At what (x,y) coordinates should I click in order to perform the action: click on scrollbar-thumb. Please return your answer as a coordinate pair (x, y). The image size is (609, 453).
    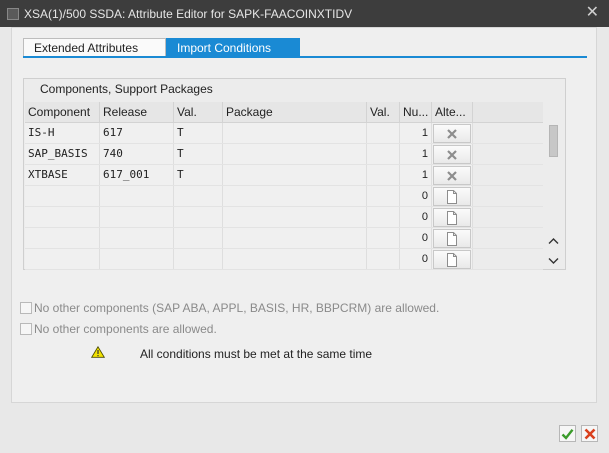
    Looking at the image, I should click on (553, 141).